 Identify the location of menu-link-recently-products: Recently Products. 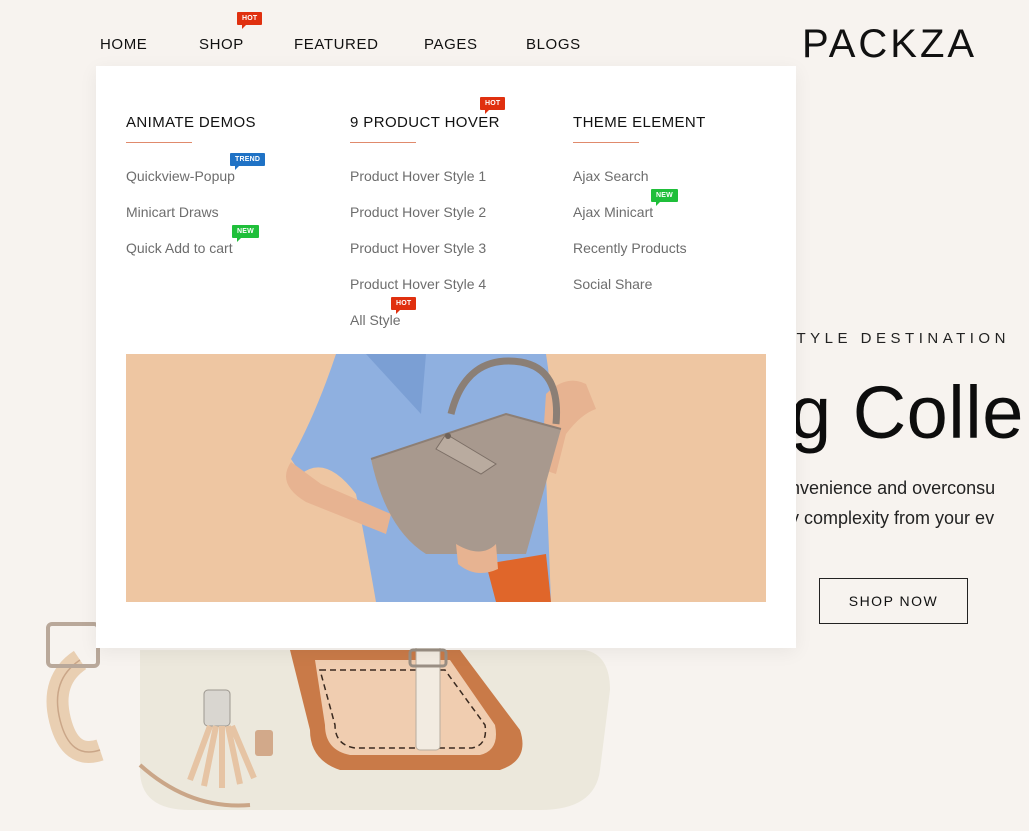
(630, 248).